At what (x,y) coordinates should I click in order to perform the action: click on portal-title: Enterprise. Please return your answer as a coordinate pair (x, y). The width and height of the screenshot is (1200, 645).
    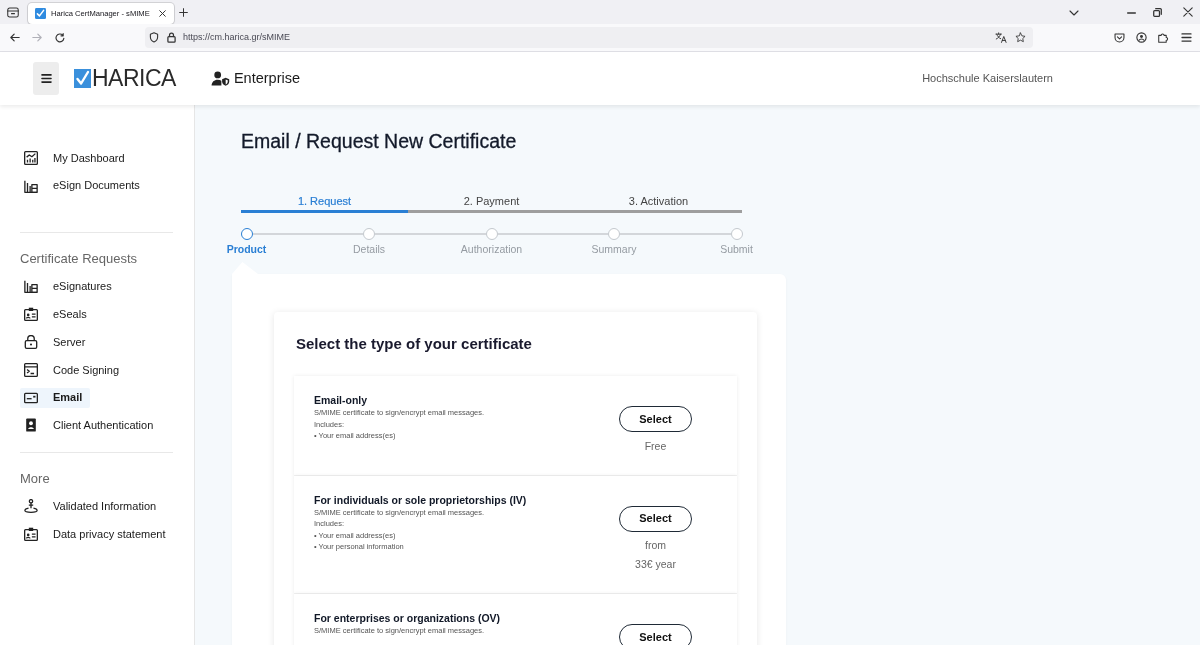
    Looking at the image, I should click on (266, 78).